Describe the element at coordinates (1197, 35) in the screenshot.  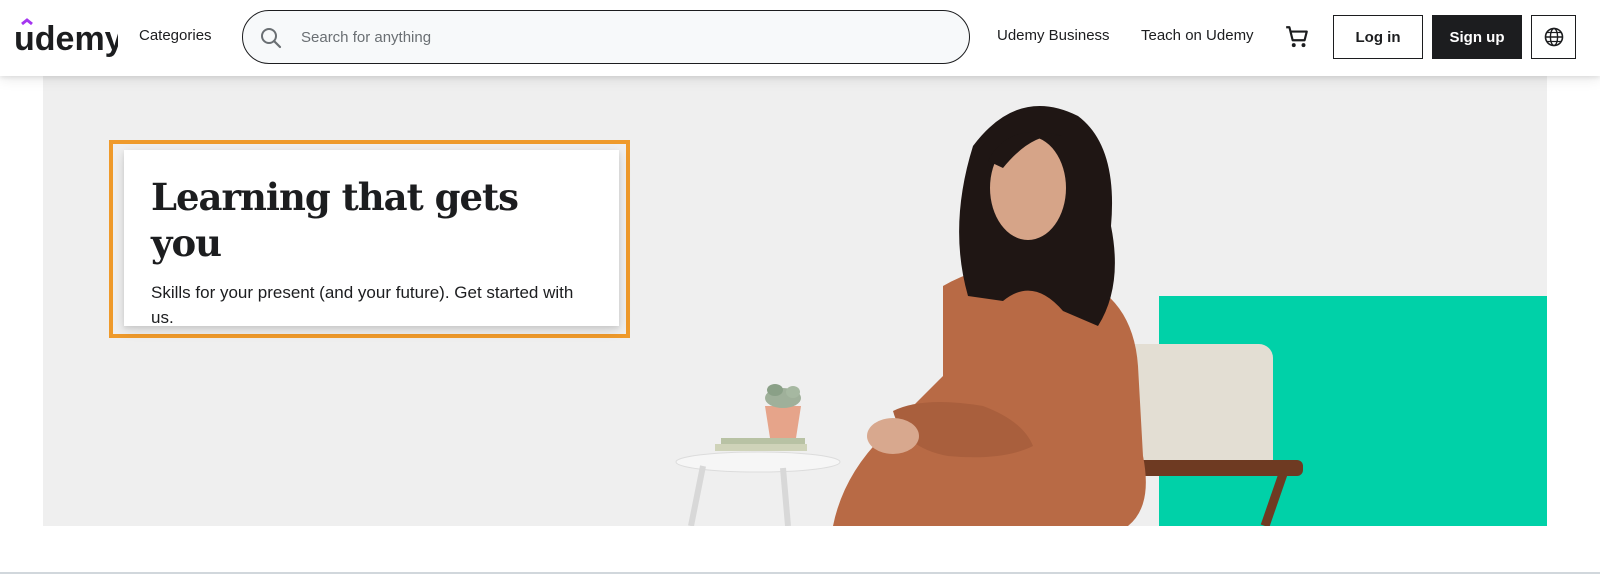
I see `teach-on-udemy-link: Teach on Udemy` at that location.